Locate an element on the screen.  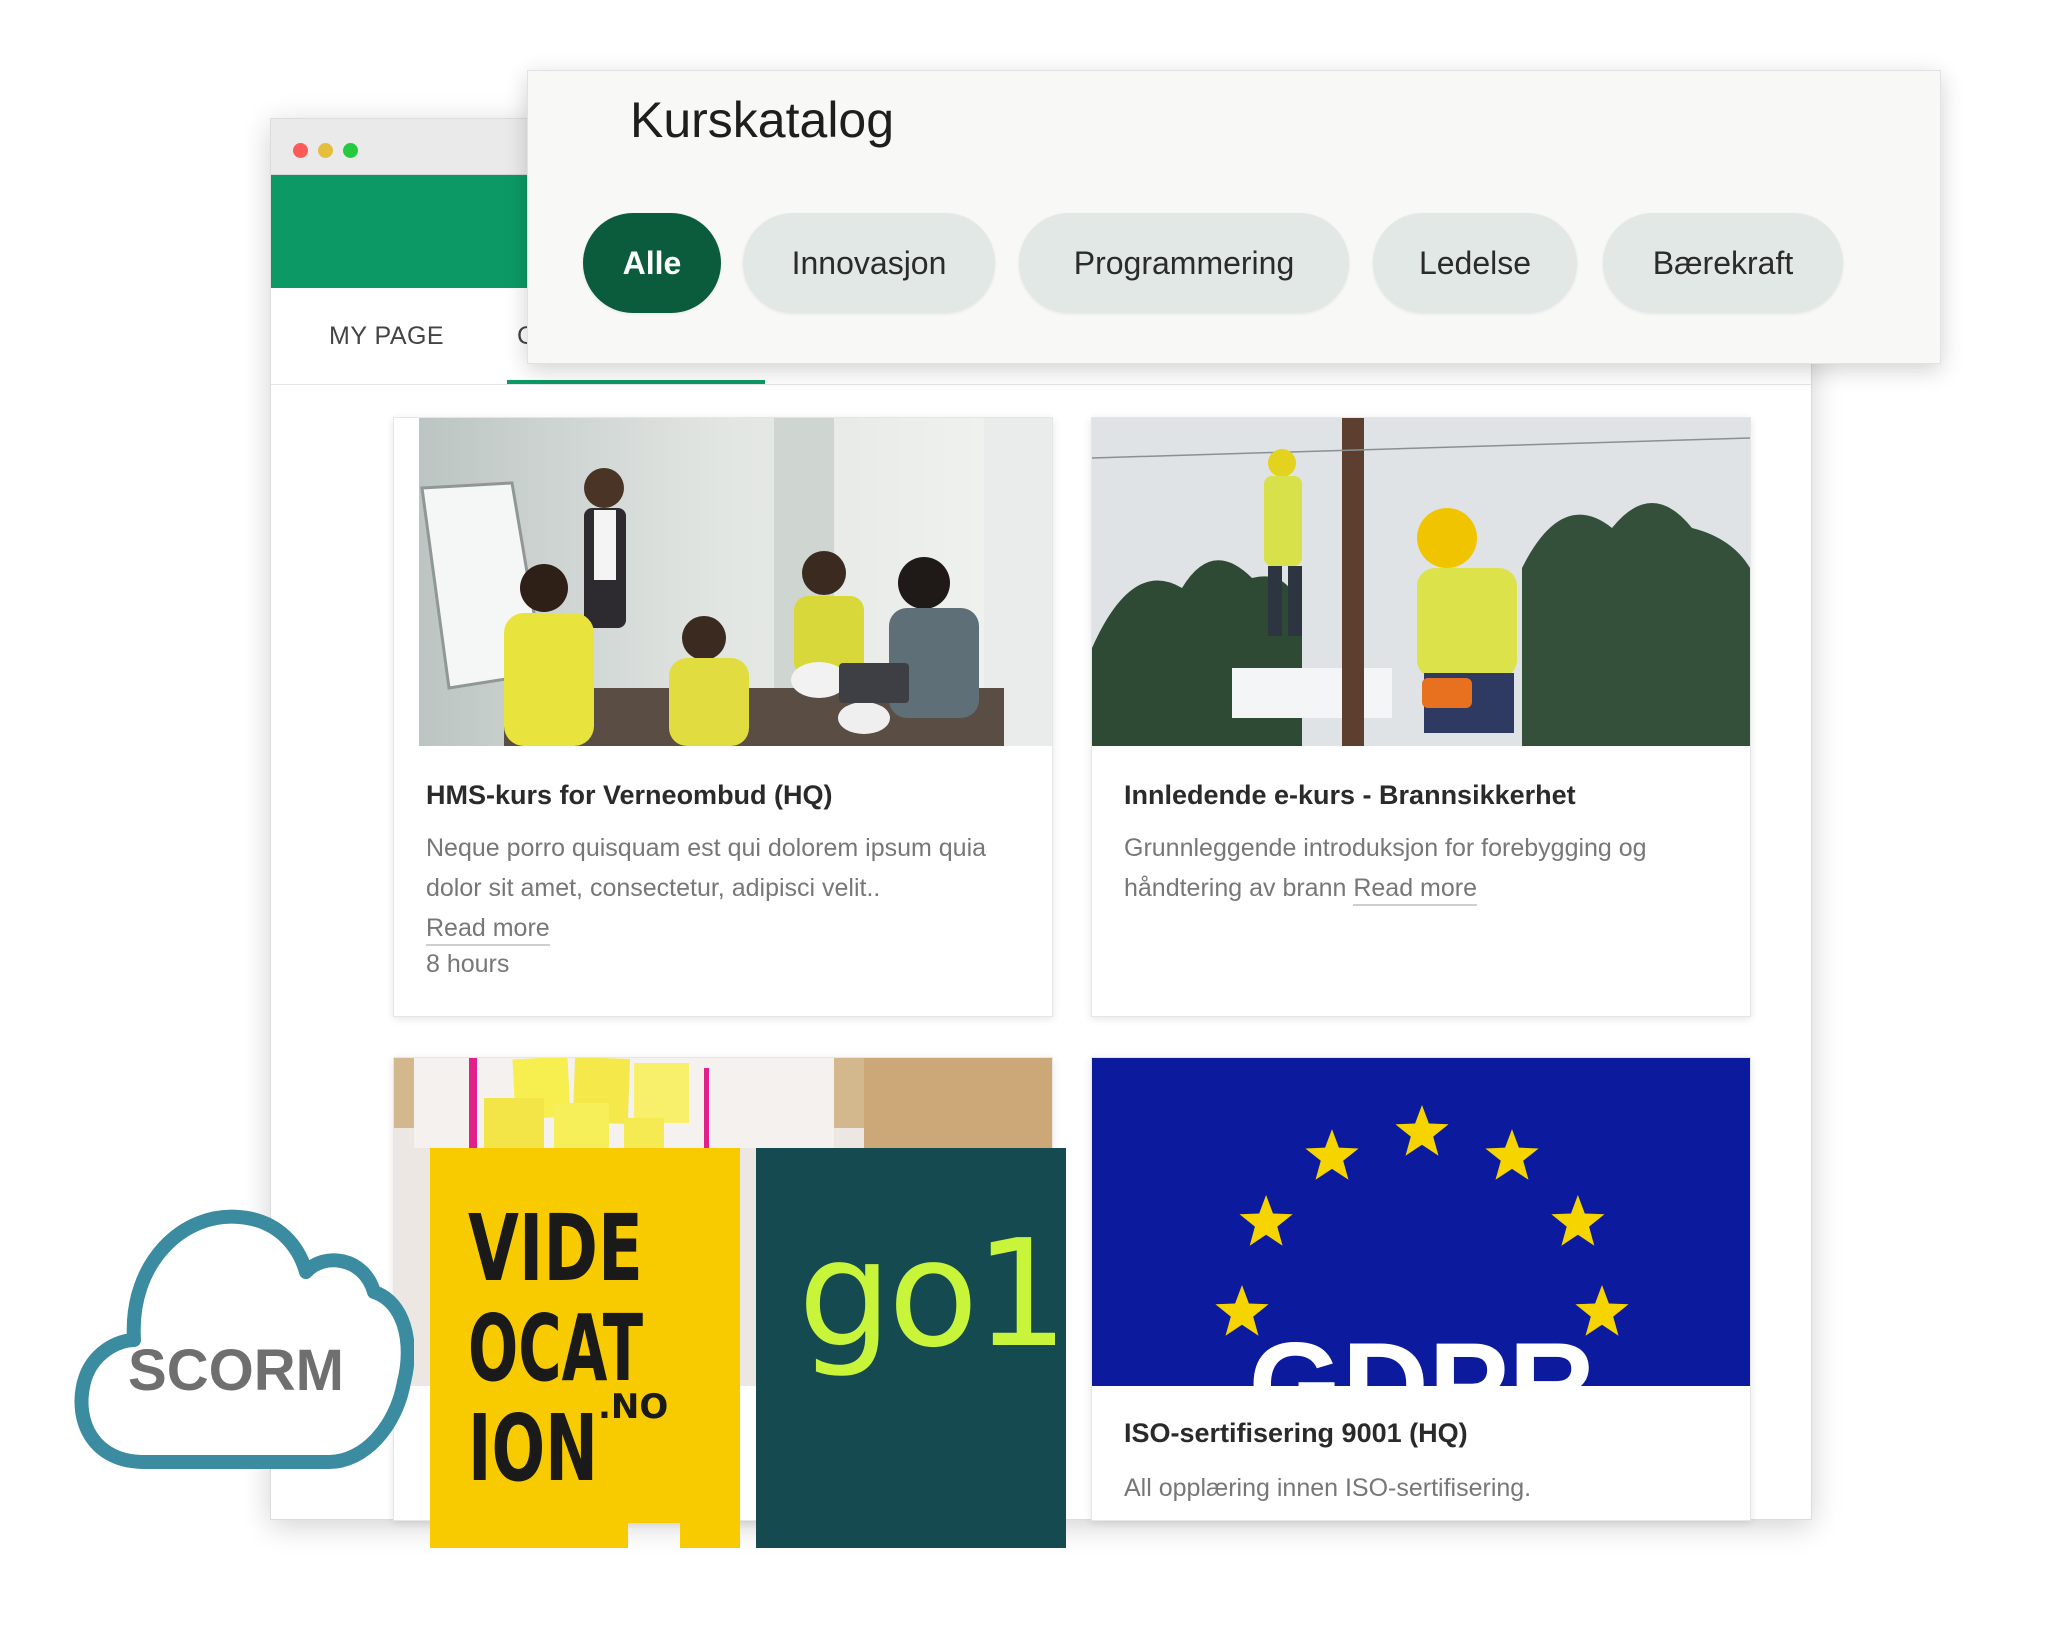
gdpr-image-text: GDPR is located at coordinates (1422, 1352).